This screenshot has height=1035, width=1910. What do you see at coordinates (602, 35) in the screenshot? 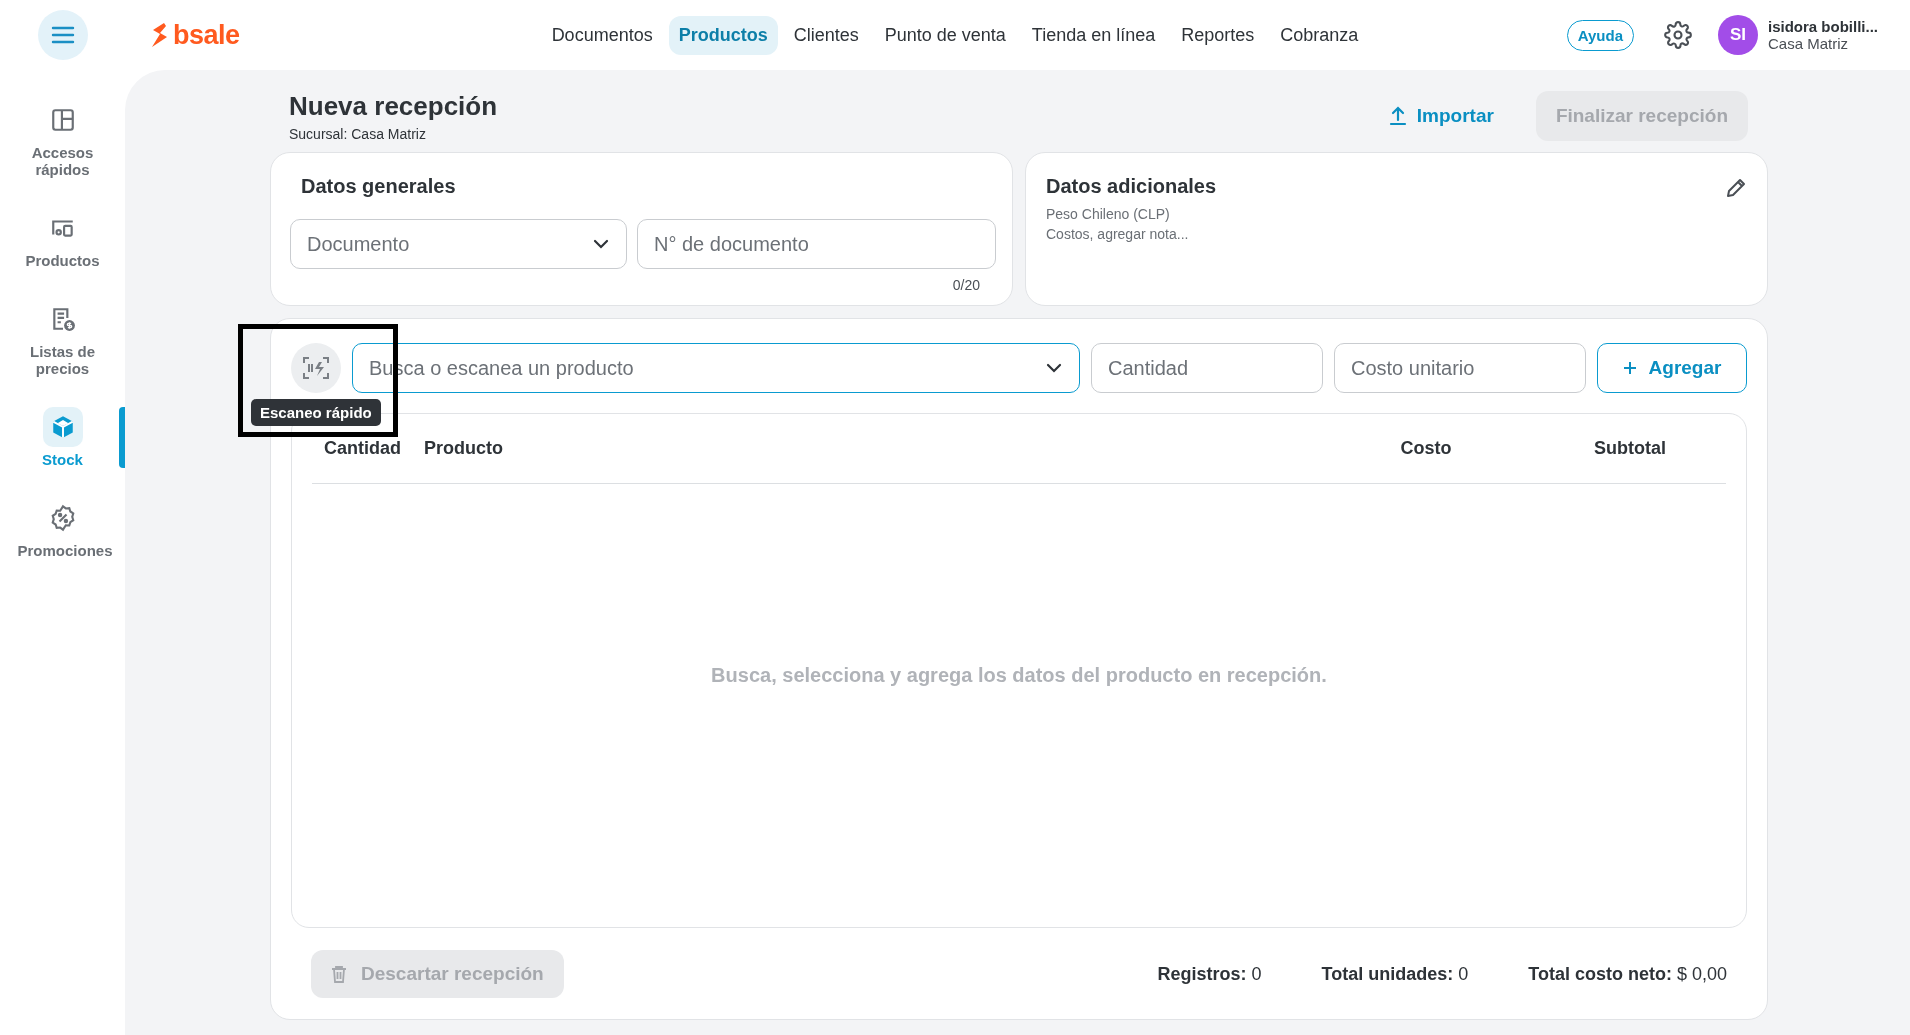
I see `nav-tab: Documentos` at bounding box center [602, 35].